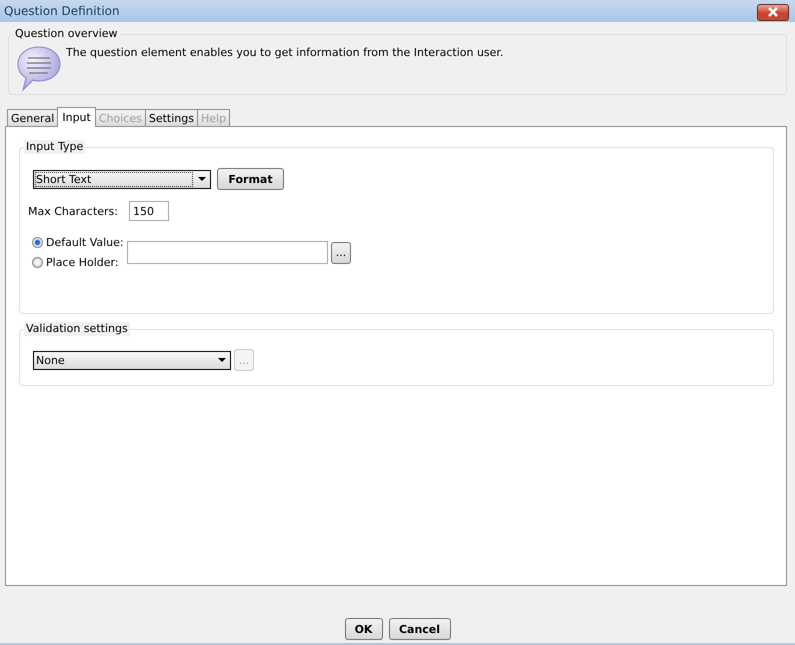 Image resolution: width=795 pixels, height=645 pixels. I want to click on validation-dropdown: None, so click(132, 360).